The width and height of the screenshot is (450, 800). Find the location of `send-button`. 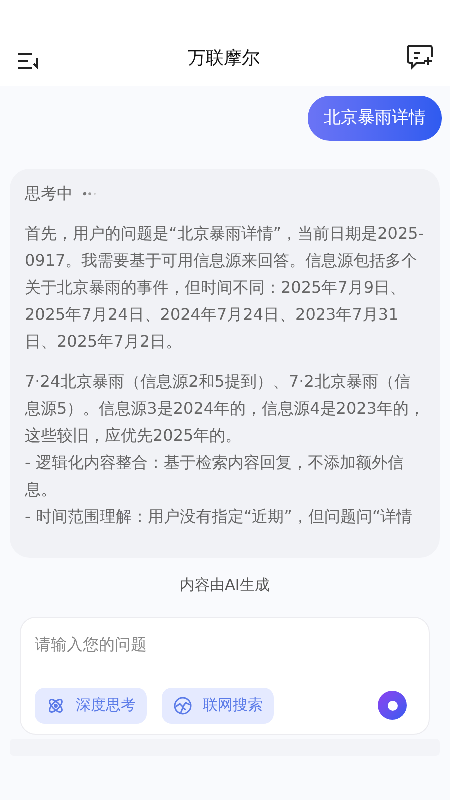

send-button is located at coordinates (392, 705).